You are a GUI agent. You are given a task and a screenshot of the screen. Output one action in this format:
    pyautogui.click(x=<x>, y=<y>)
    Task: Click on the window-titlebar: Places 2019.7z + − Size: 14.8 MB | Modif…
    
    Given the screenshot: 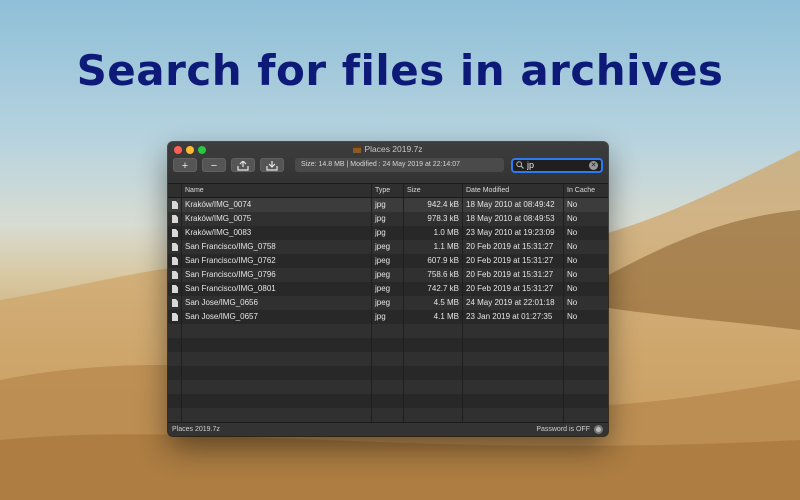 What is the action you would take?
    pyautogui.click(x=388, y=163)
    